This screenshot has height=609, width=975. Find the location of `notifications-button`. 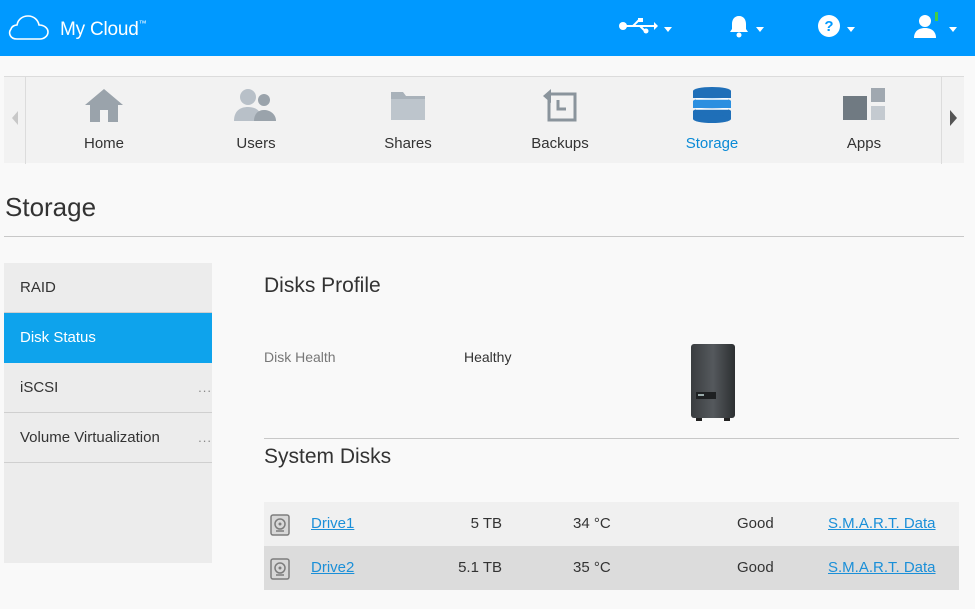

notifications-button is located at coordinates (746, 28).